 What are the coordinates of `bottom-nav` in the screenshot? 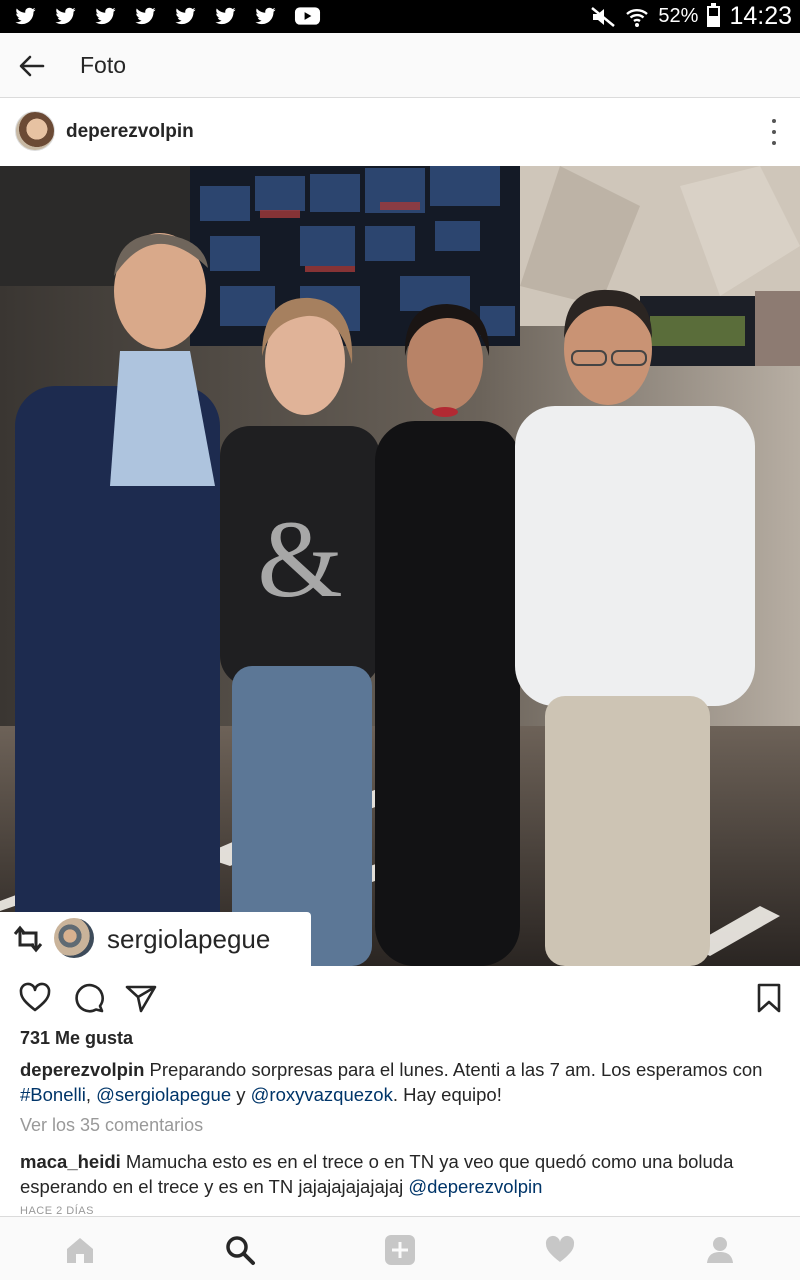 It's located at (400, 1248).